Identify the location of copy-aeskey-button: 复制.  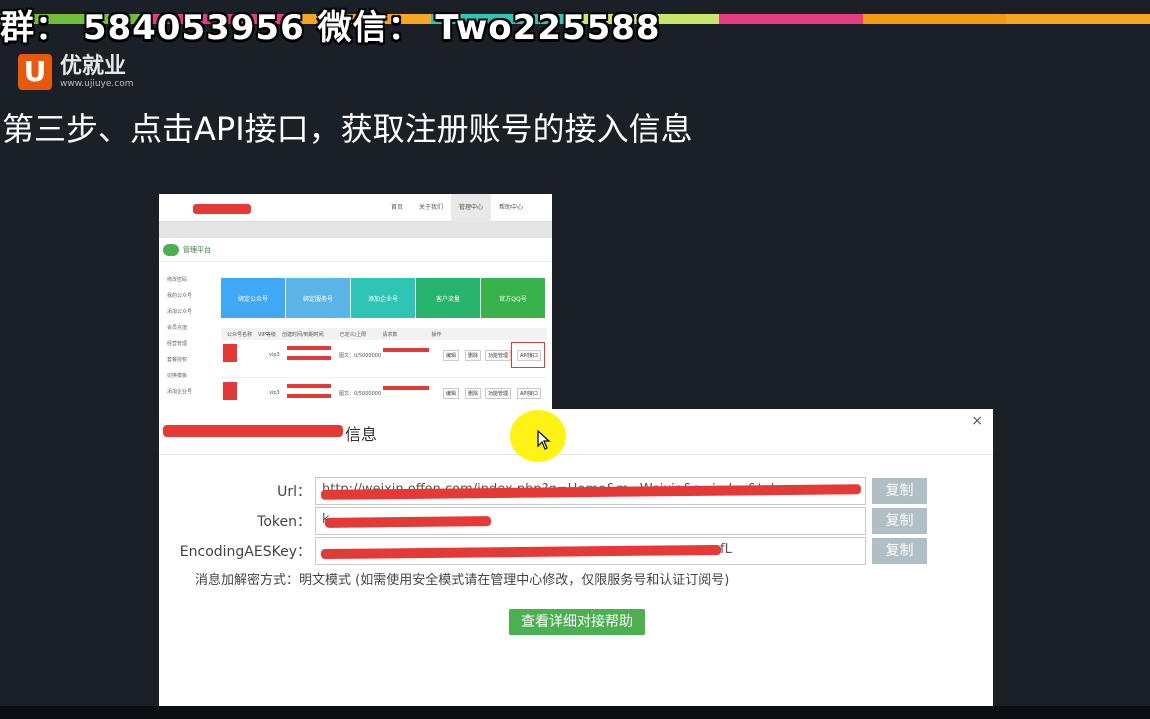
(899, 551).